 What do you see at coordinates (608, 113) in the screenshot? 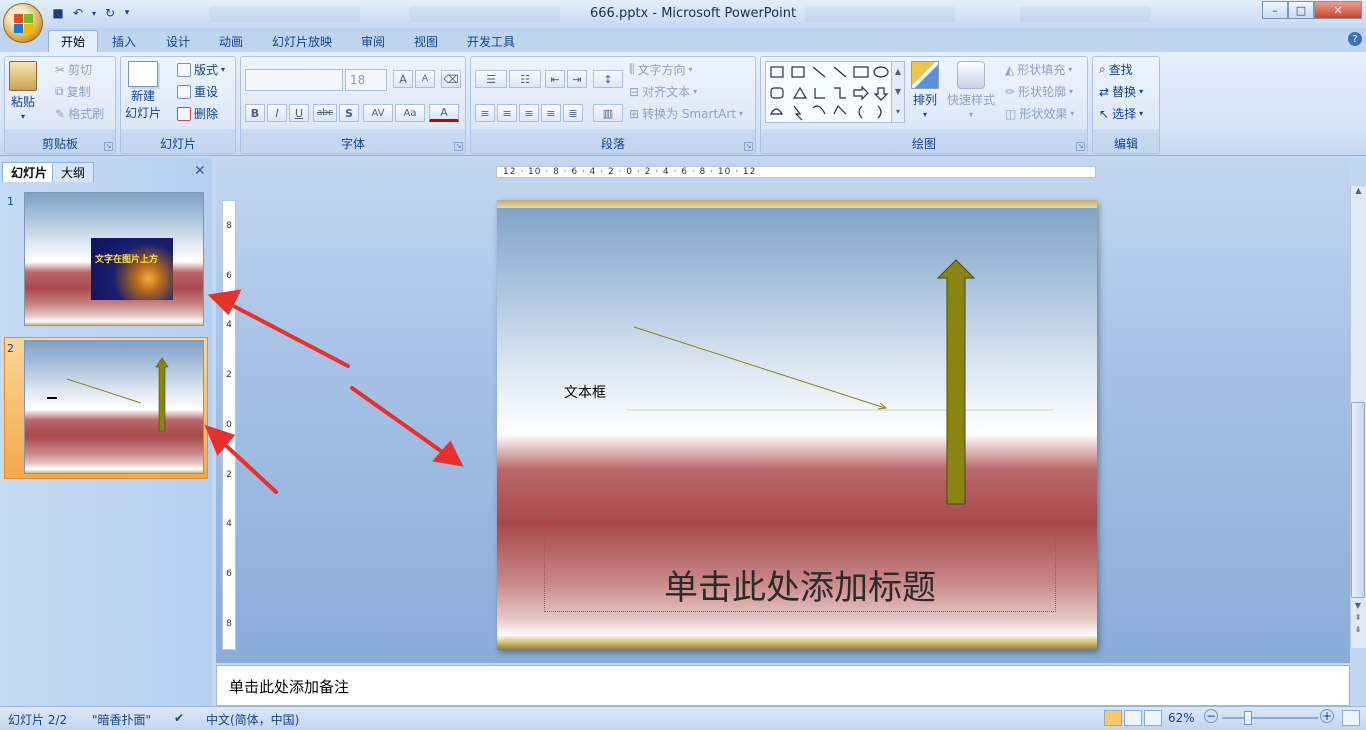
I see `columns-icon: ▥` at bounding box center [608, 113].